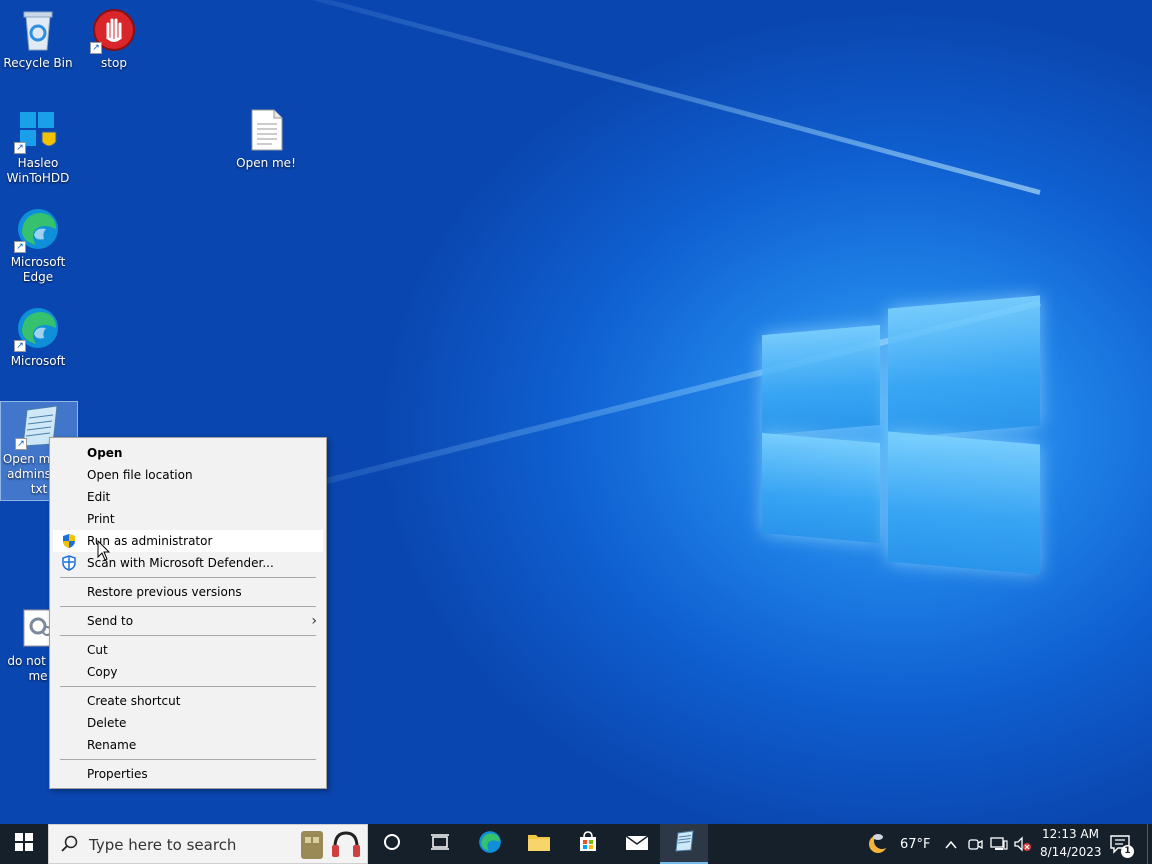 This screenshot has width=1152, height=864. Describe the element at coordinates (188, 672) in the screenshot. I see `menu-item-copy: Copy` at that location.